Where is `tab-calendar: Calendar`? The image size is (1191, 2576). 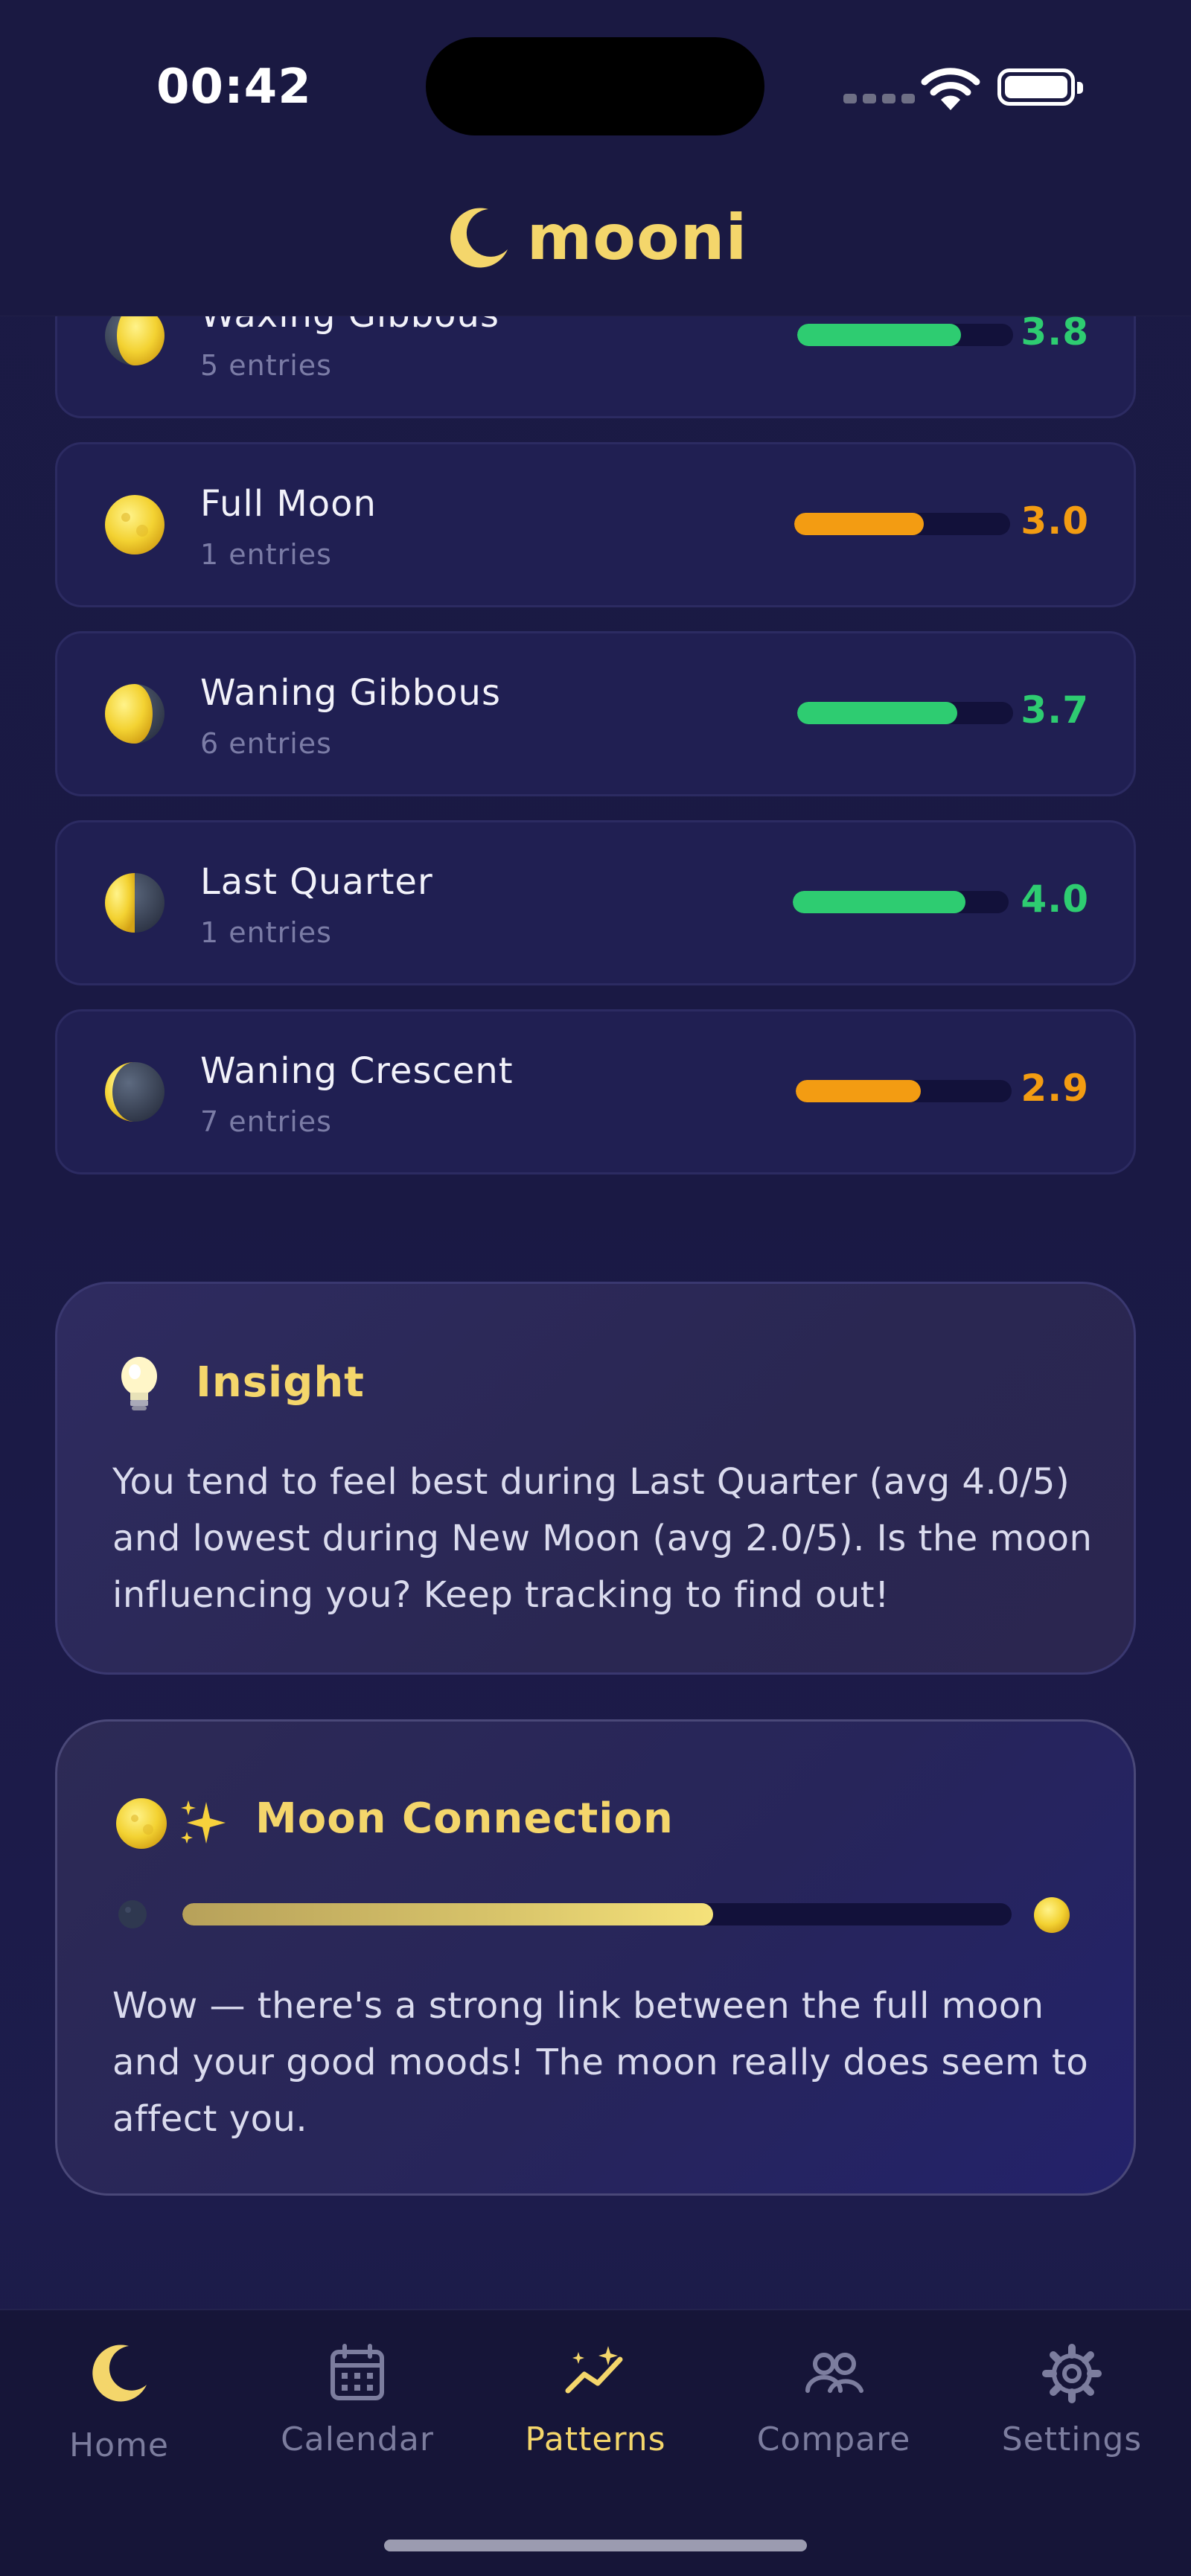
tab-calendar: Calendar is located at coordinates (357, 2416).